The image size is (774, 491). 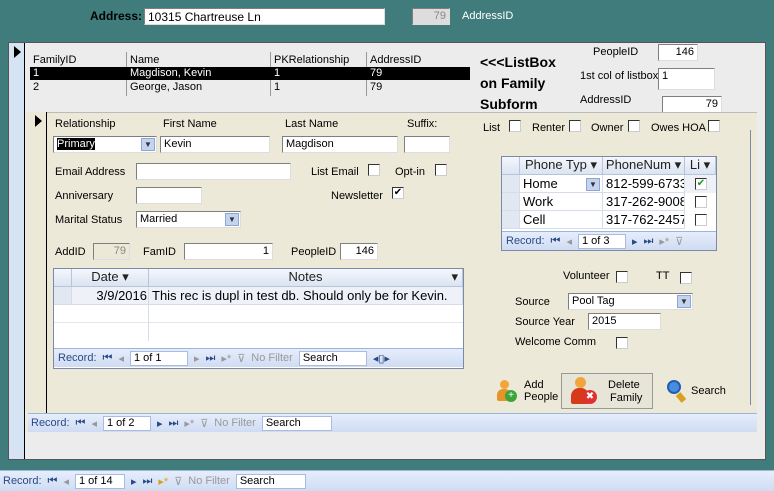 I want to click on column-header: Notes ▾, so click(x=306, y=278).